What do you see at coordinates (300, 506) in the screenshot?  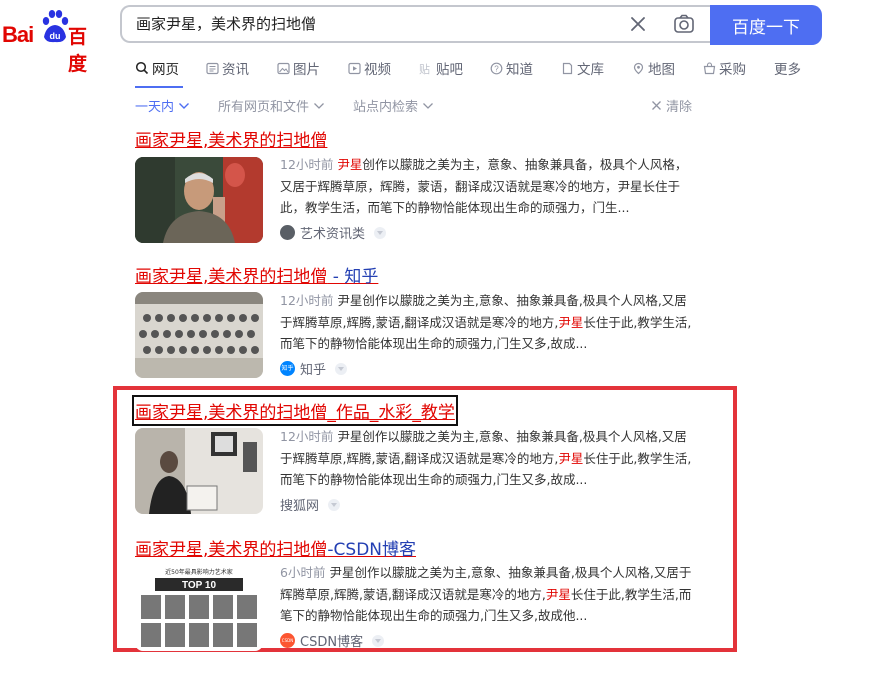 I see `source-name: 搜狐网` at bounding box center [300, 506].